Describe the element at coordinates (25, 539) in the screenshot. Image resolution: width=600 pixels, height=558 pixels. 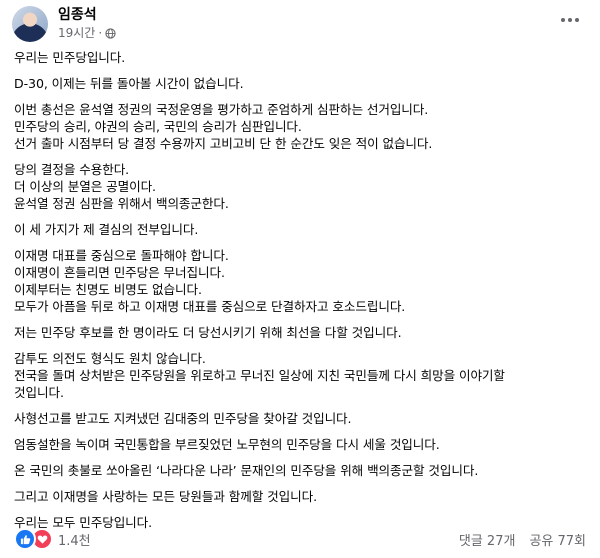
I see `like-icon` at that location.